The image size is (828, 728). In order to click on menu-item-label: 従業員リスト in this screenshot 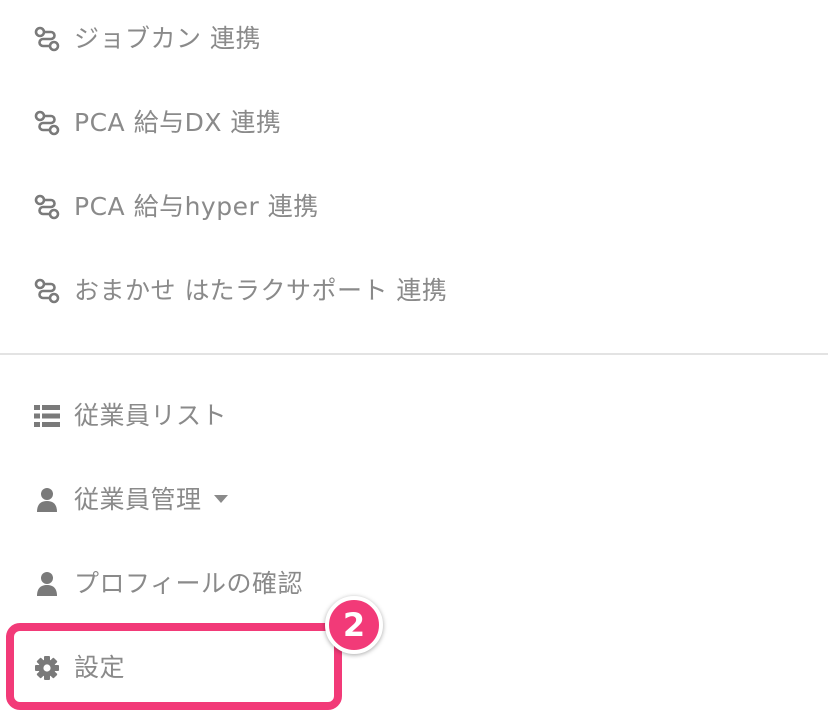, I will do `click(151, 415)`.